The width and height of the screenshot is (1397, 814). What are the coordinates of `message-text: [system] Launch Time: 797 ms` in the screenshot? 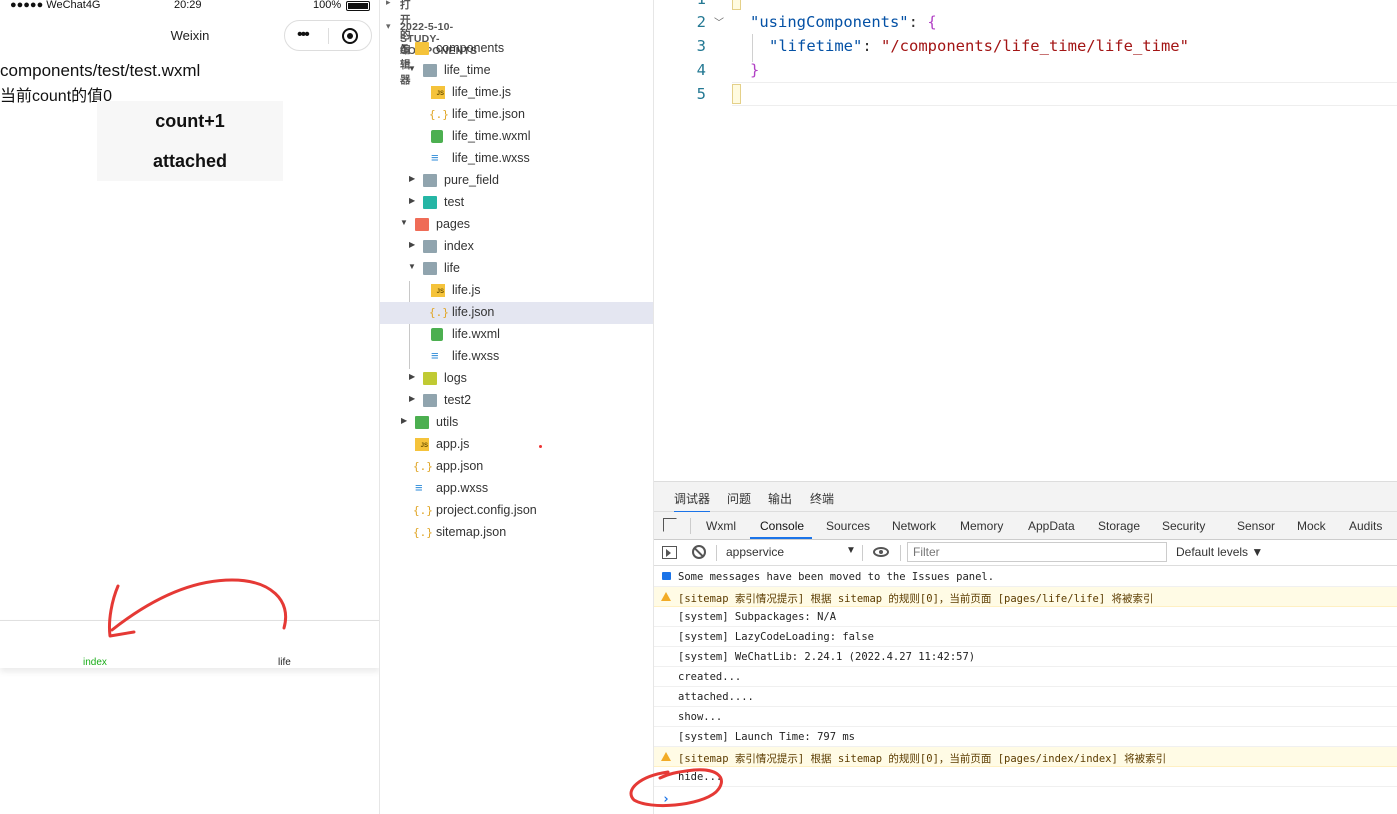 It's located at (767, 737).